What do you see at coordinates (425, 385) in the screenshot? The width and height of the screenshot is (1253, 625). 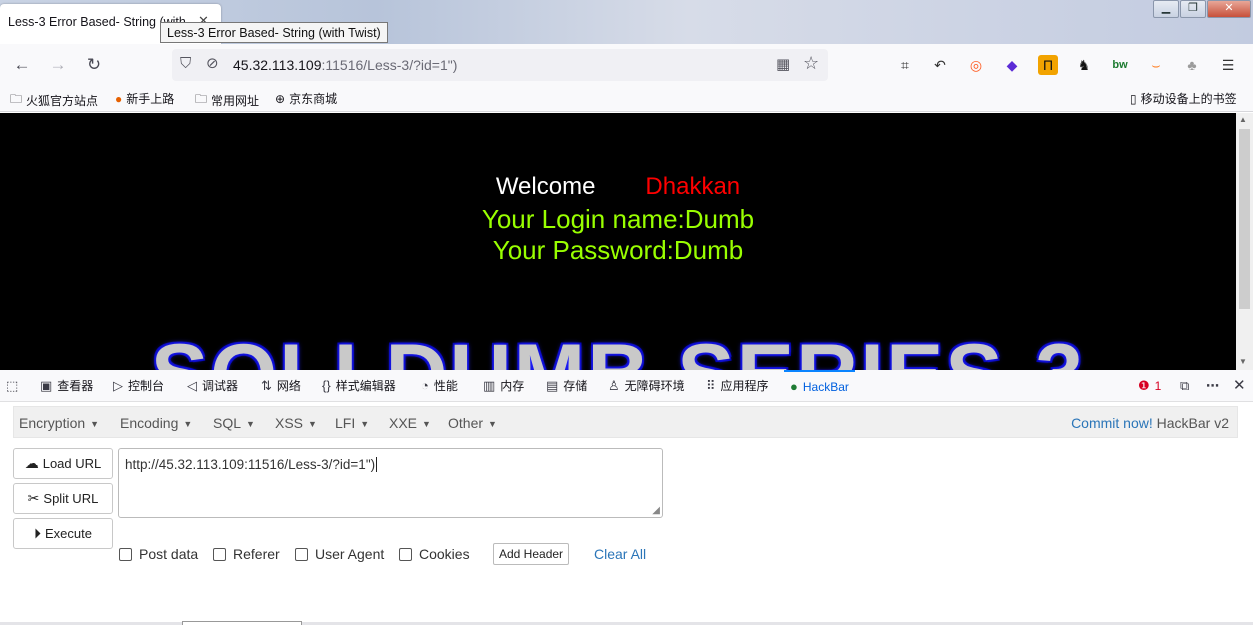 I see `performance-icon: ◔` at bounding box center [425, 385].